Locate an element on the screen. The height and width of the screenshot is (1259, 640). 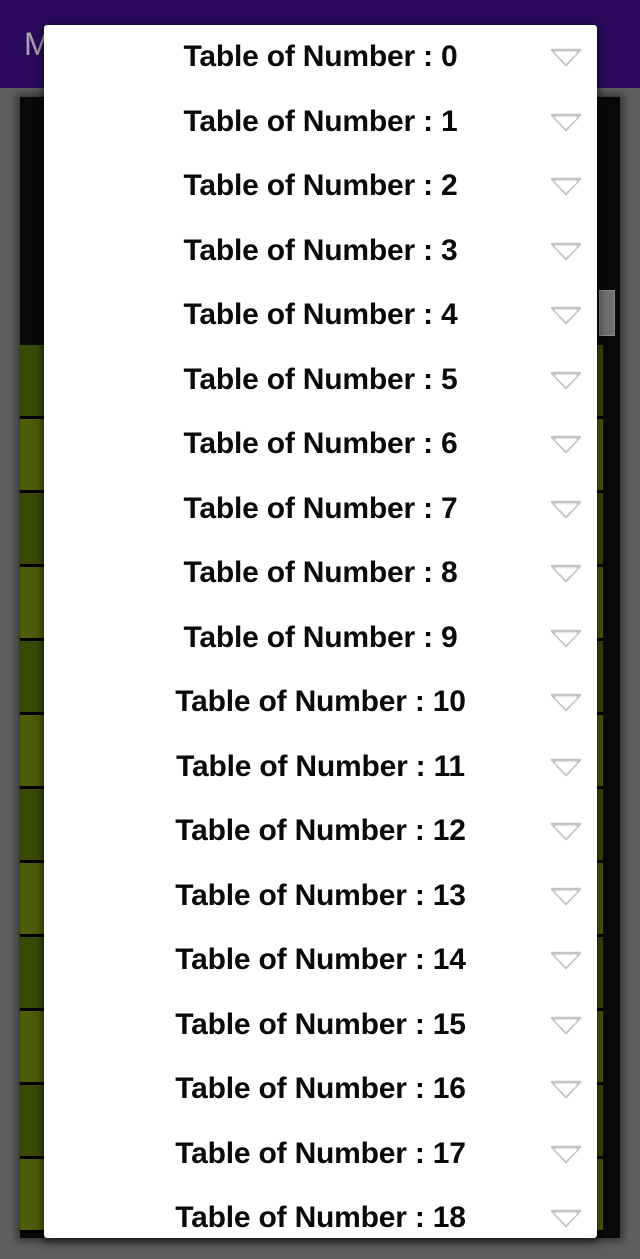
dropdown-option: Table of Number : 6 is located at coordinates (320, 444).